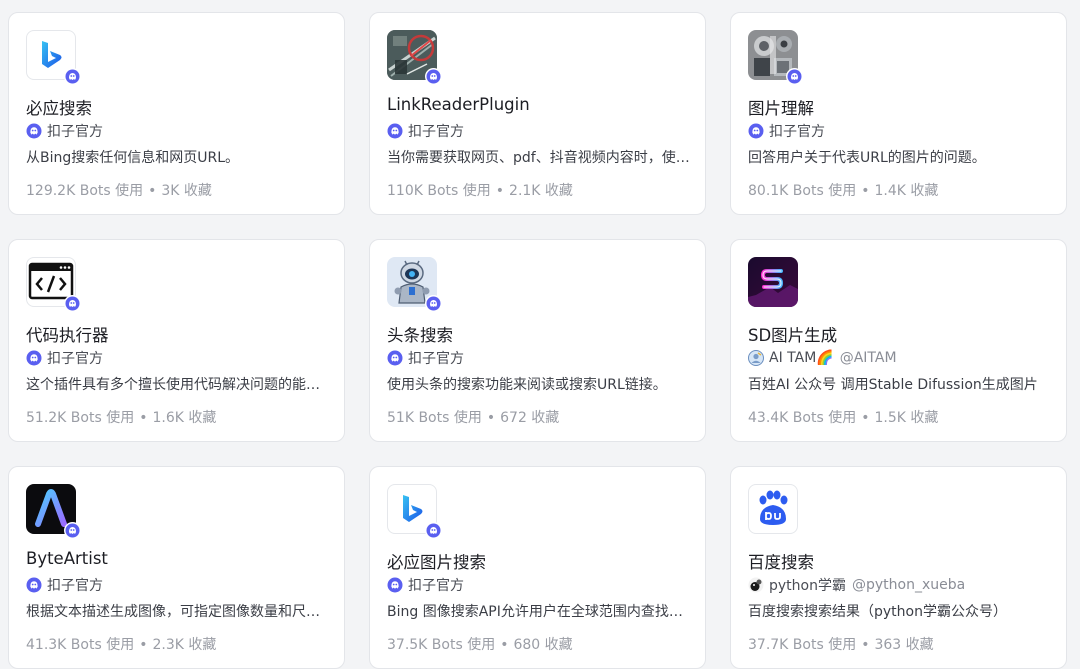 The width and height of the screenshot is (1080, 669). I want to click on favorites-count: 2.3K 收藏, so click(184, 645).